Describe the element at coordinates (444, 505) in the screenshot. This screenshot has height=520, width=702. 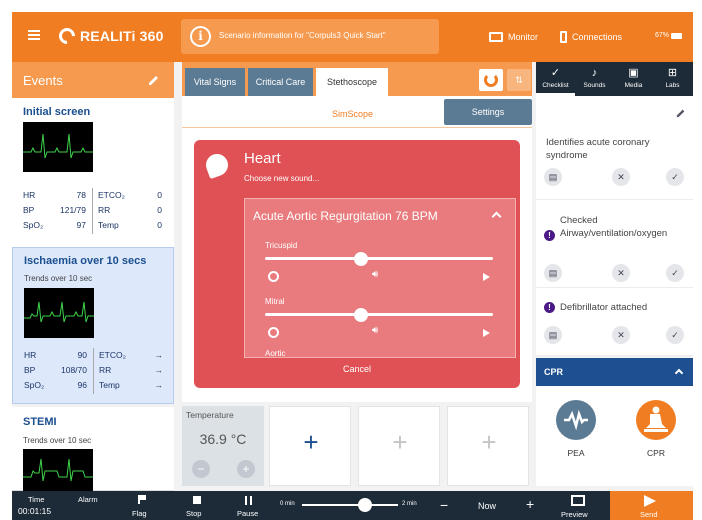
I see `timeline-minus-button: −` at that location.